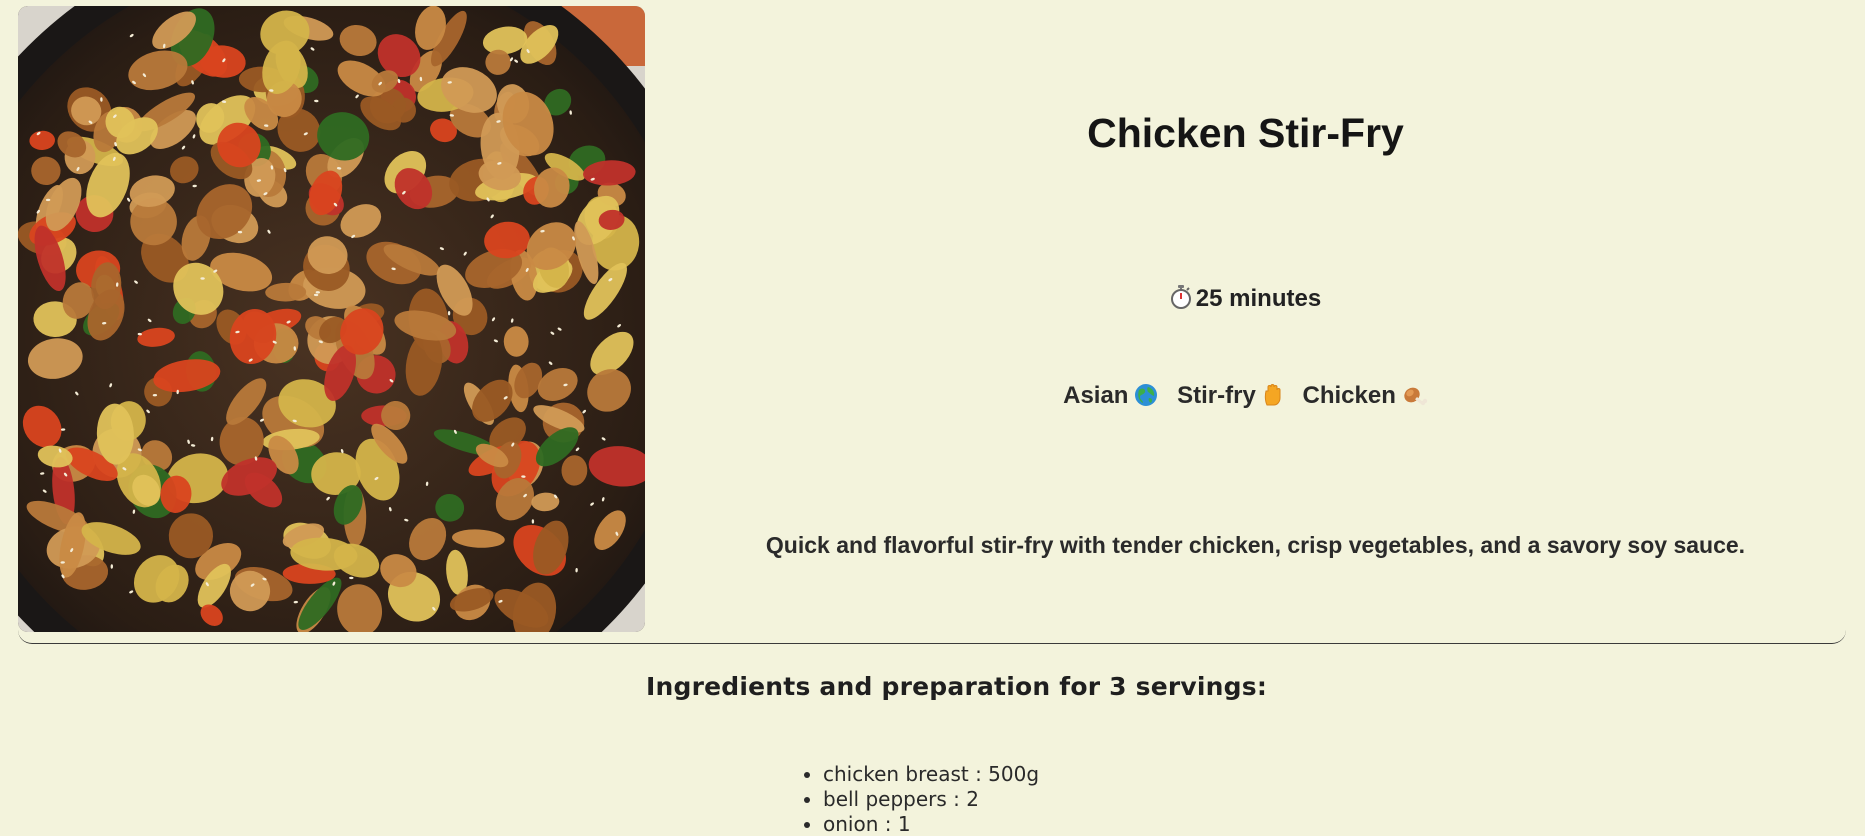  Describe the element at coordinates (1273, 398) in the screenshot. I see `hand-icon` at that location.